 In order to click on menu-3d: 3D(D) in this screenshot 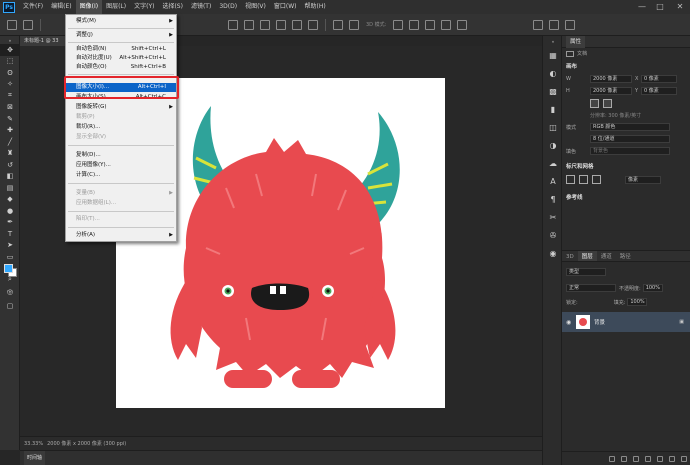, I will do `click(228, 7)`.